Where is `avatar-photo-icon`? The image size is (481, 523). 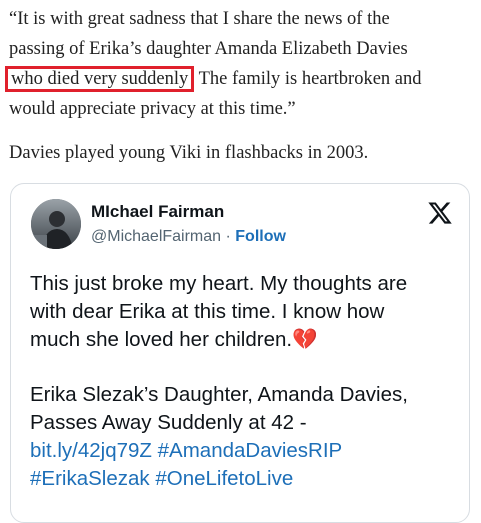
avatar-photo-icon is located at coordinates (56, 224).